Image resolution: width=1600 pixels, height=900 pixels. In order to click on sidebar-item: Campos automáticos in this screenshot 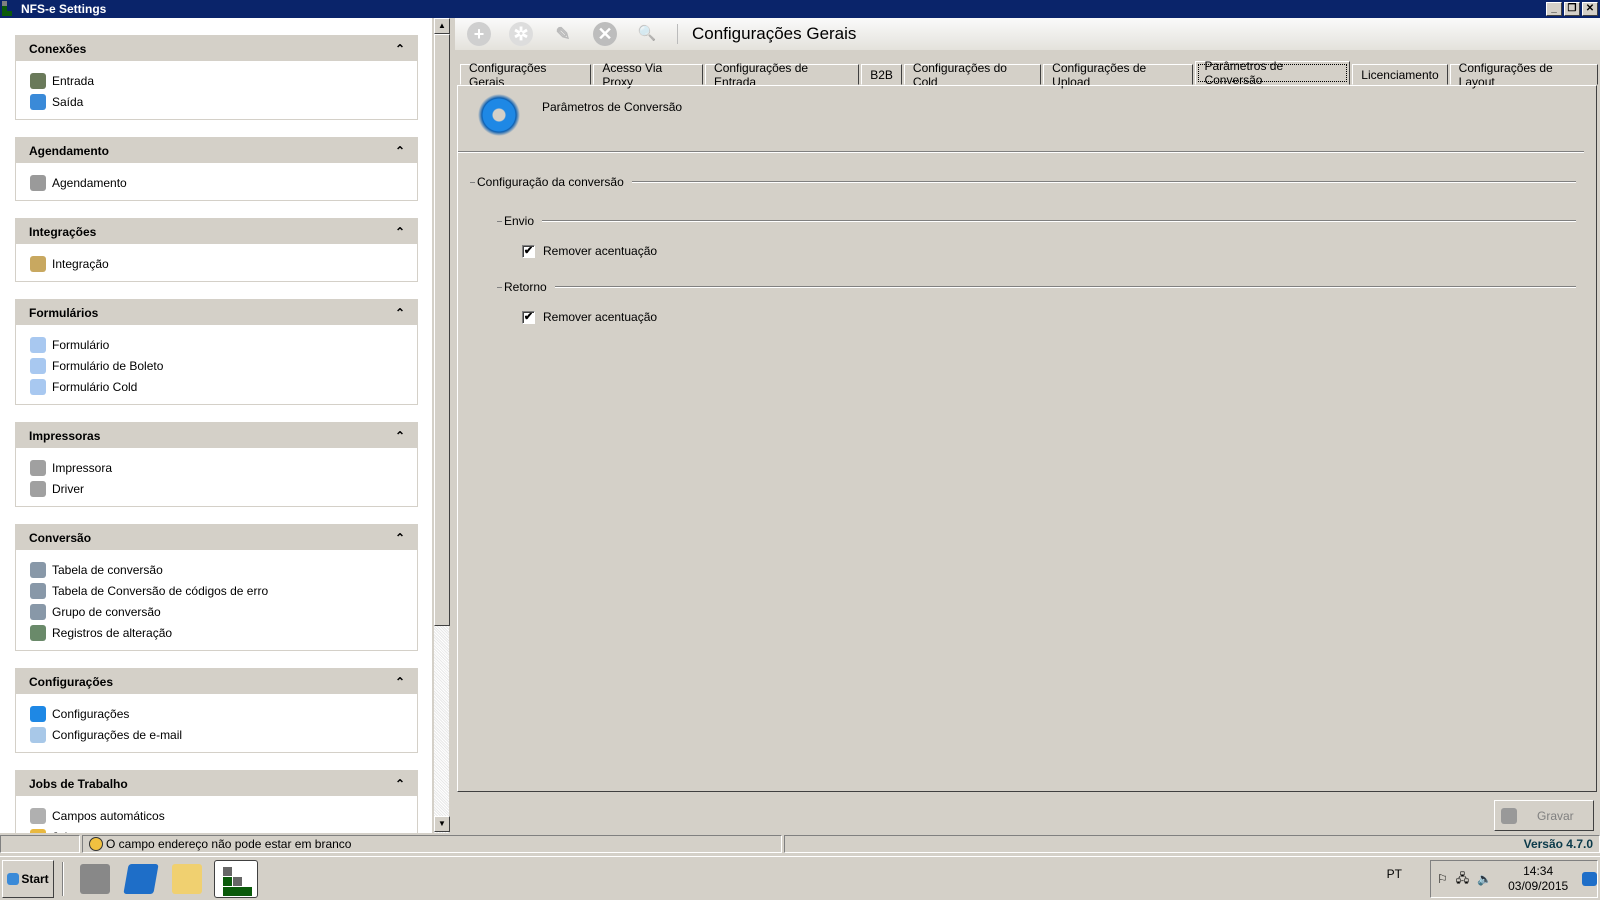, I will do `click(223, 815)`.